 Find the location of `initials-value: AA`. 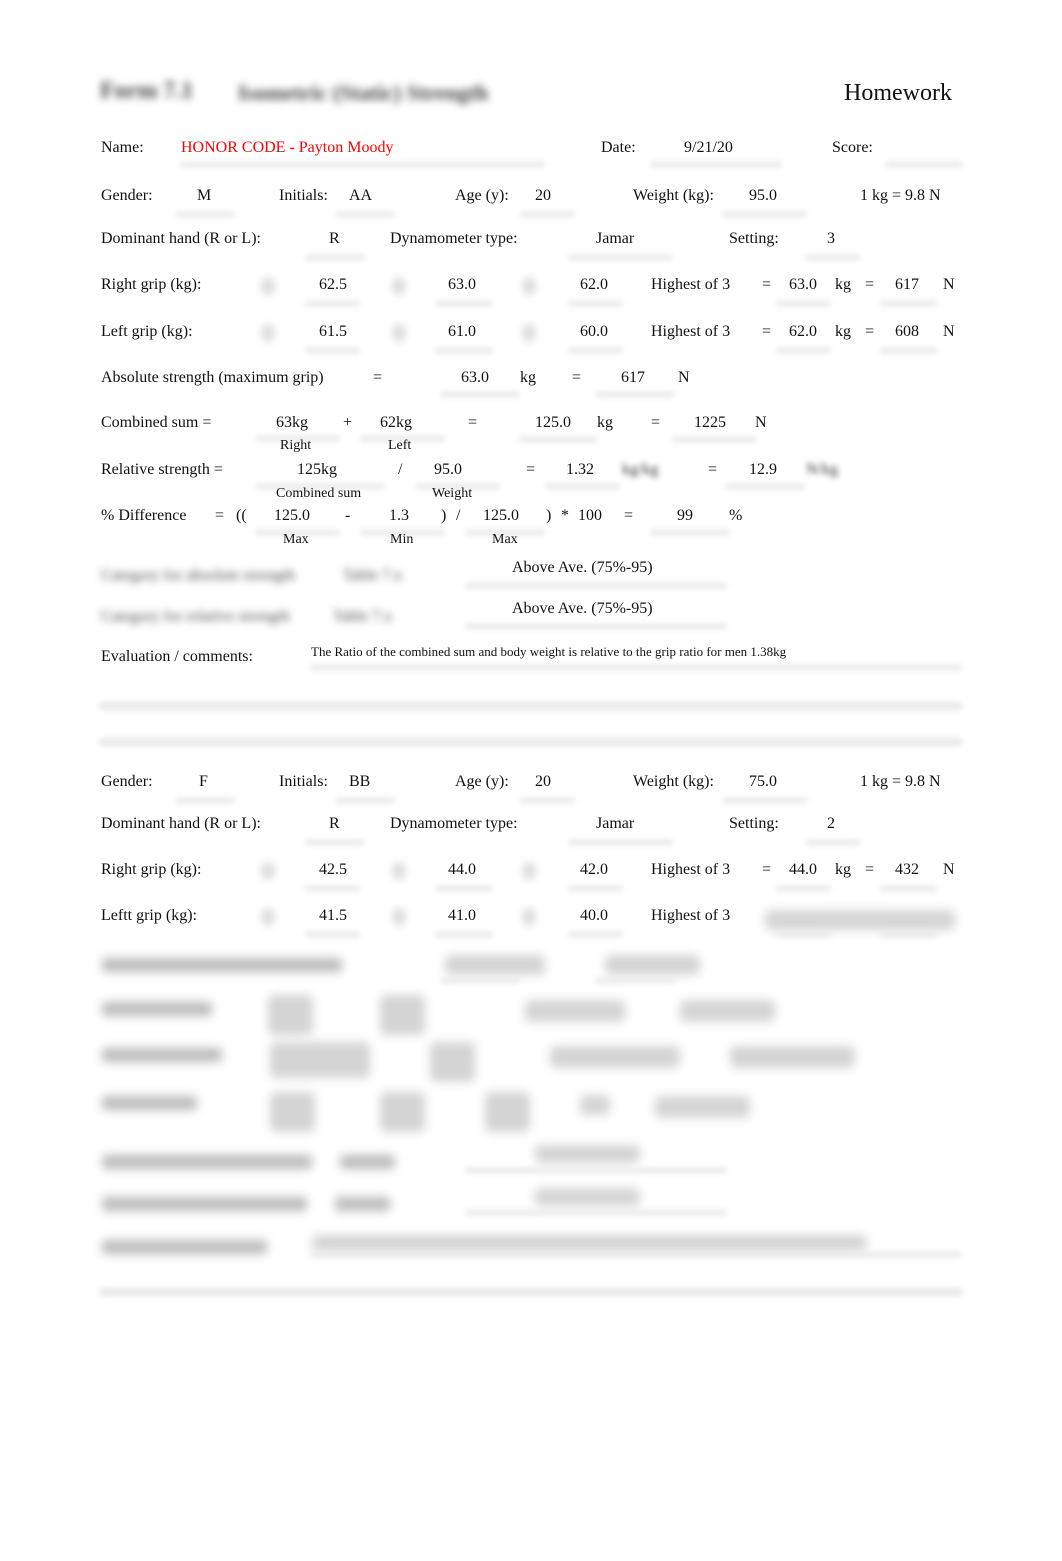

initials-value: AA is located at coordinates (360, 196).